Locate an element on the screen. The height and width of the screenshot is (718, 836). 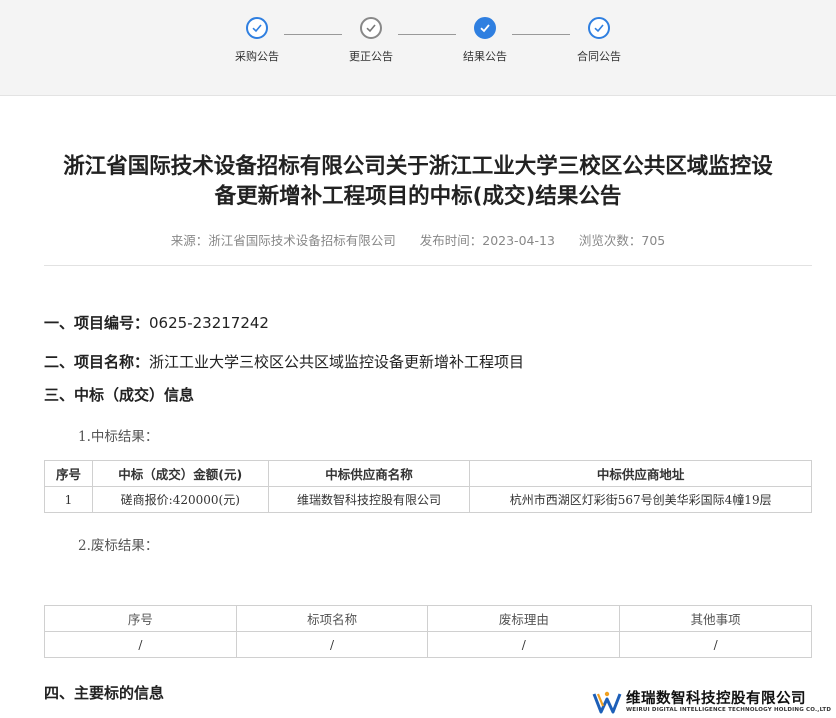
table-row: / / / / is located at coordinates (428, 644).